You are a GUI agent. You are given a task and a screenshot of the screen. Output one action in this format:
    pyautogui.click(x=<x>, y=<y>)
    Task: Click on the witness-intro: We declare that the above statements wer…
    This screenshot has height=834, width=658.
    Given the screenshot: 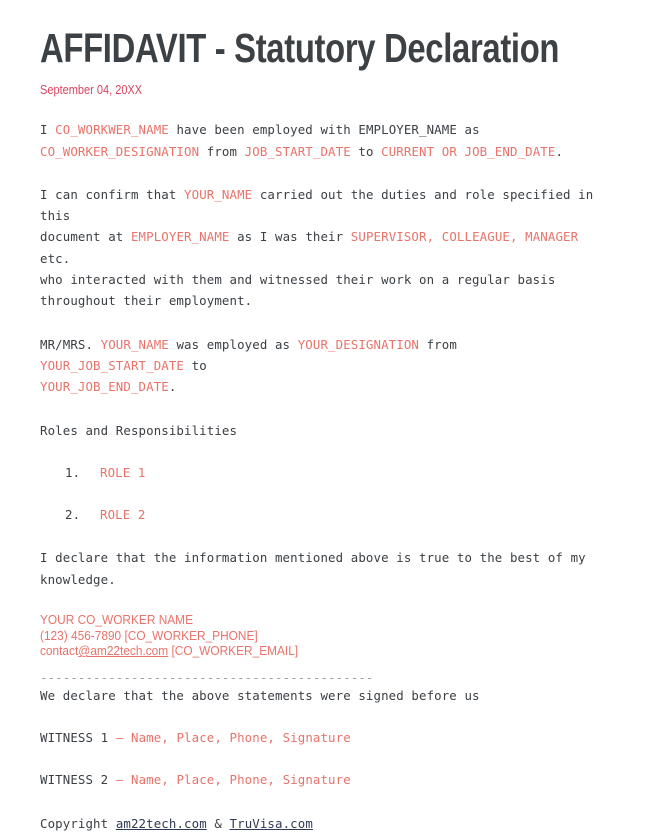 What is the action you would take?
    pyautogui.click(x=260, y=695)
    